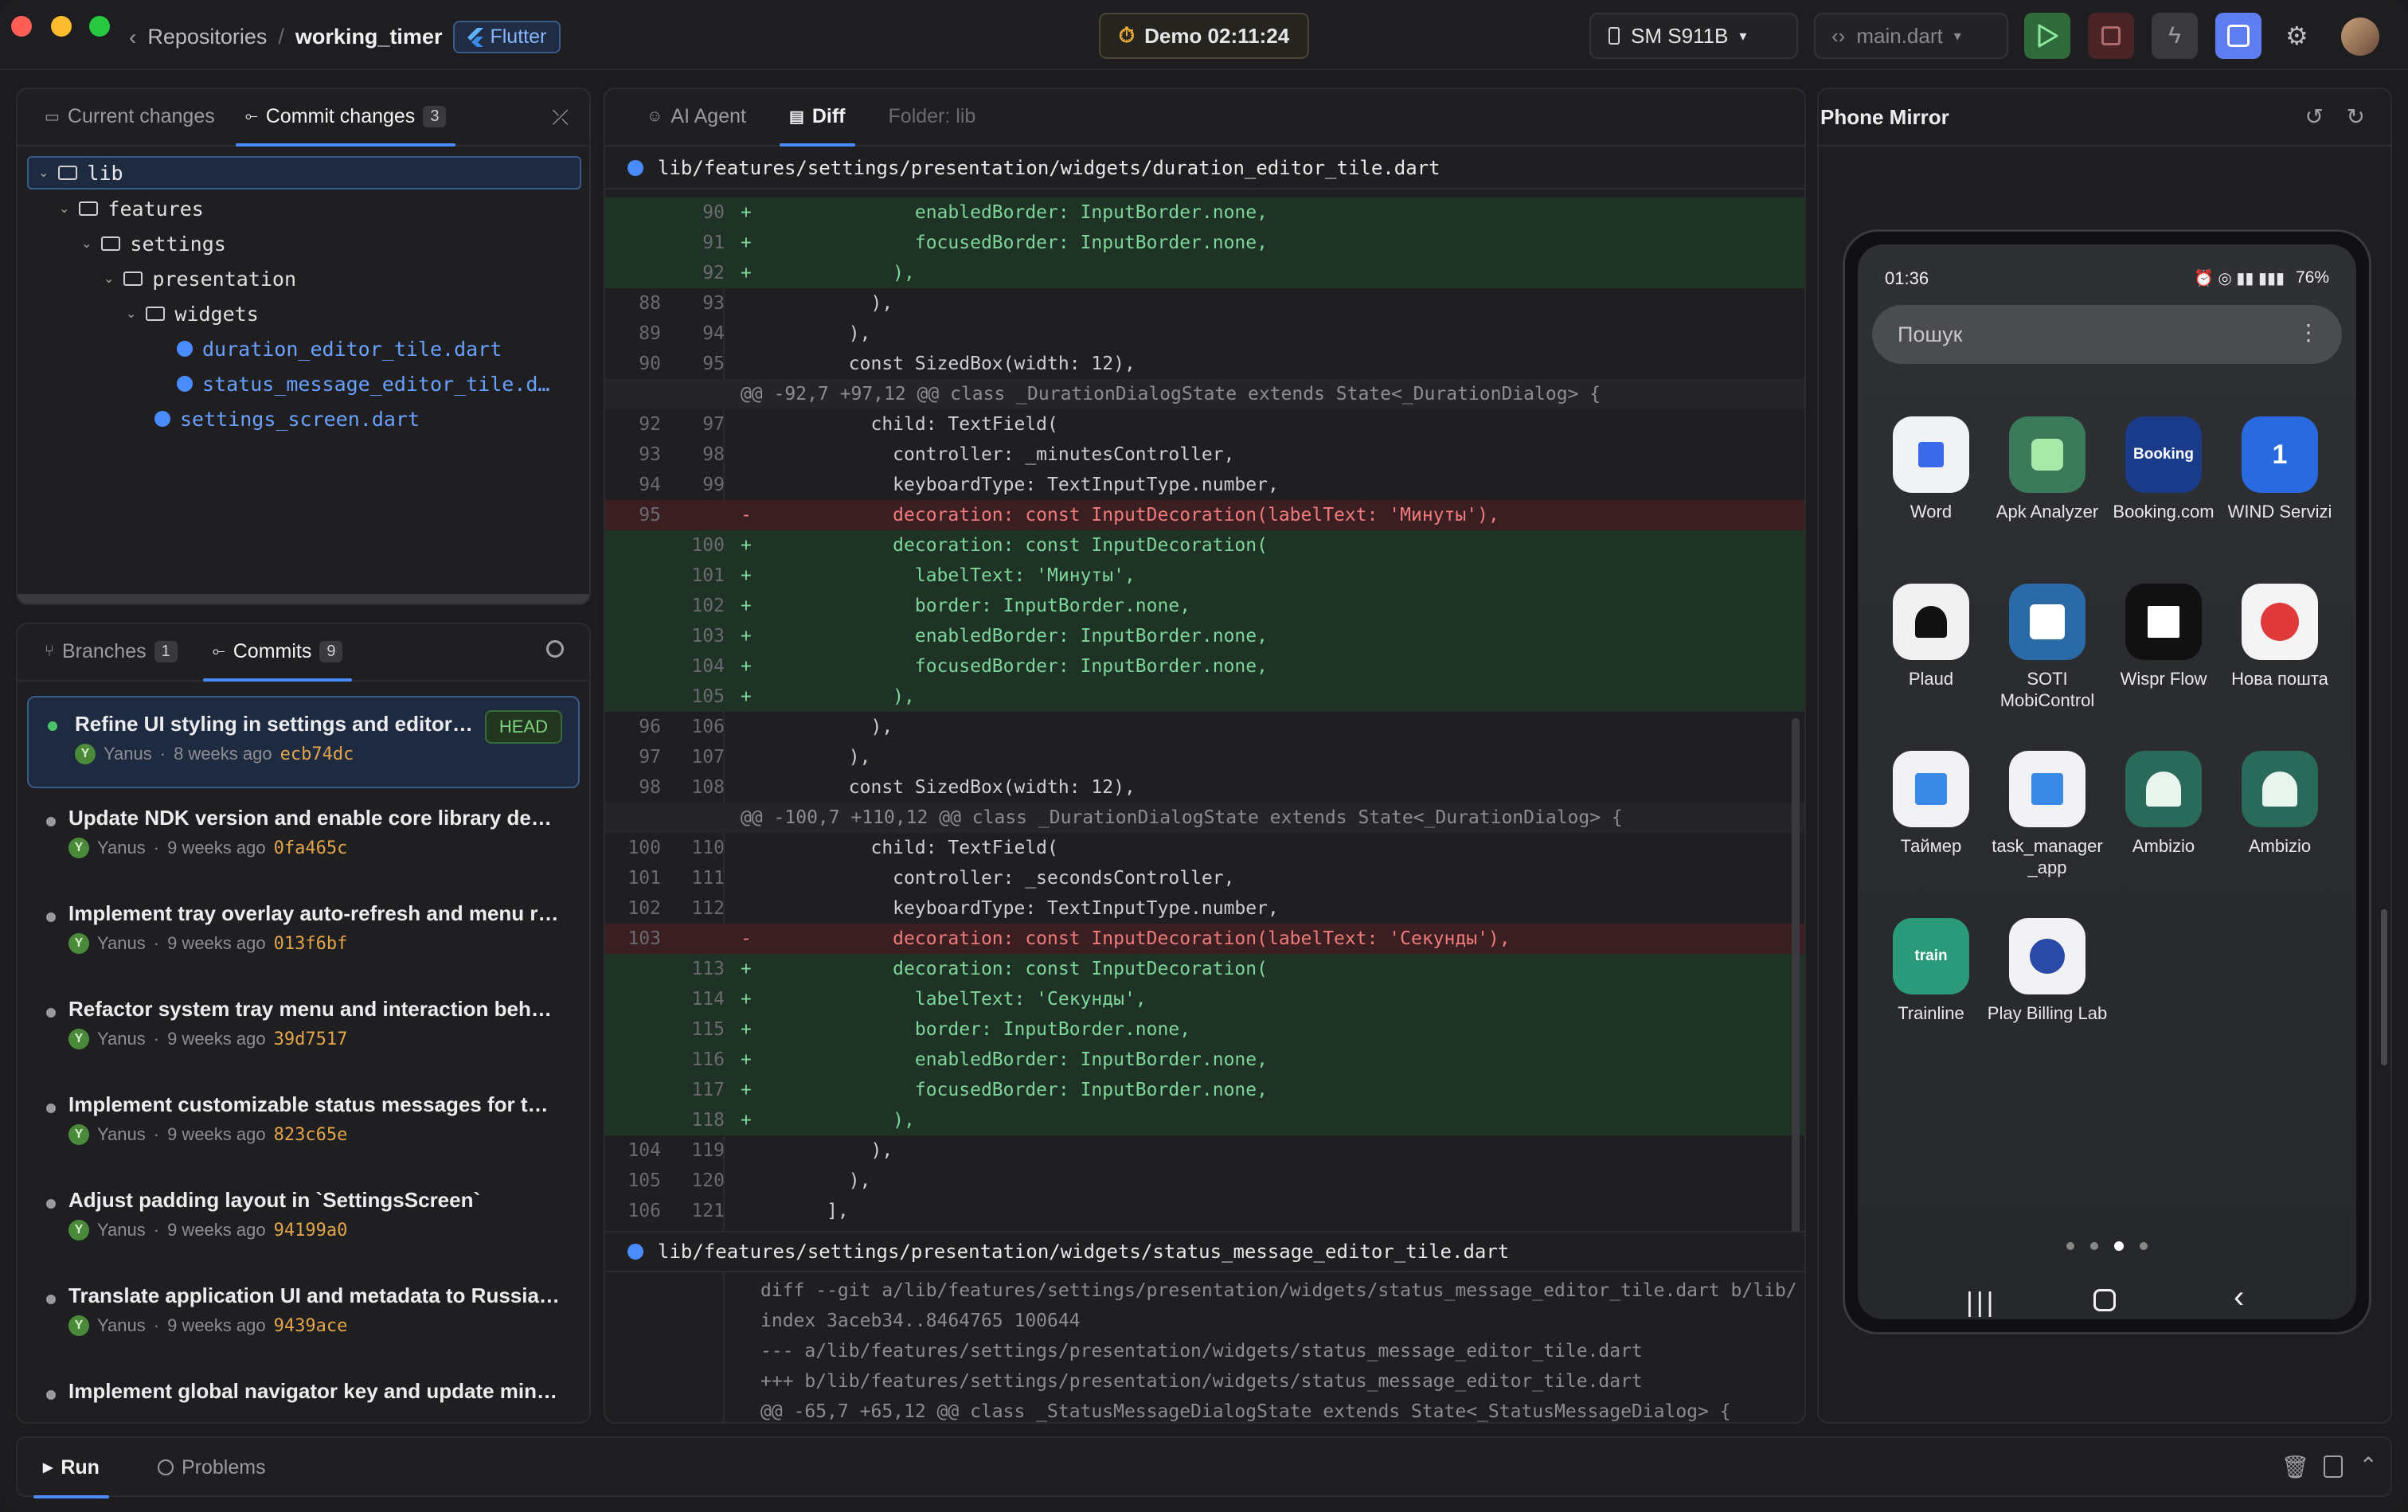  What do you see at coordinates (287, 419) in the screenshot?
I see `tree-file-settings-screen: settings_screen.dart` at bounding box center [287, 419].